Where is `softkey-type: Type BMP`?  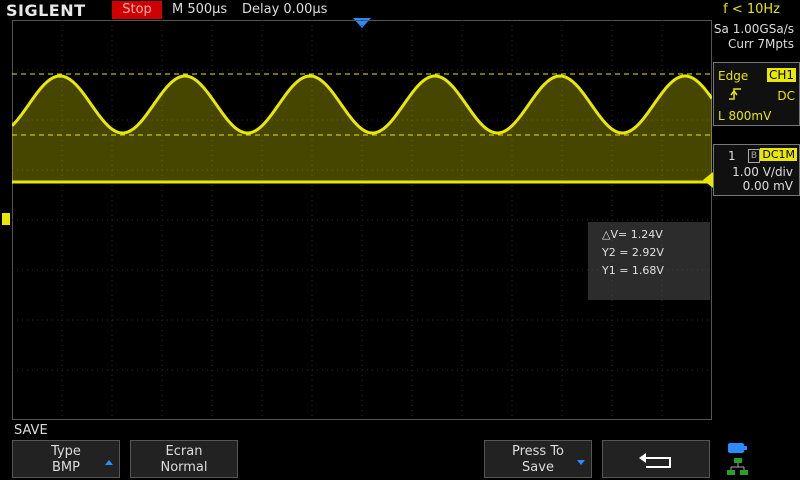 softkey-type: Type BMP is located at coordinates (66, 459).